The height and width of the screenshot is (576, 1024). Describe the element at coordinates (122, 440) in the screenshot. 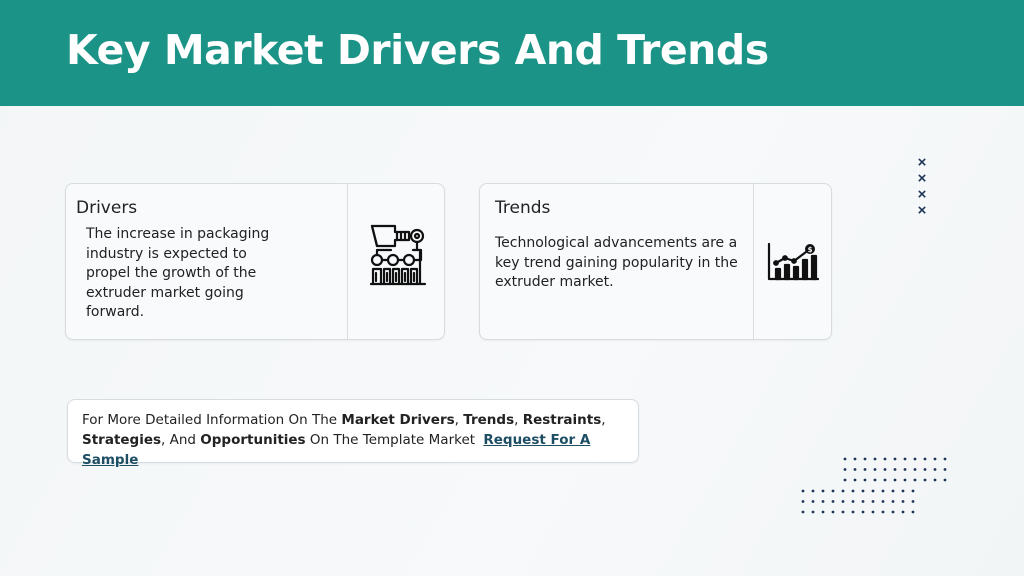

I see `info-strategies: Strategies` at that location.